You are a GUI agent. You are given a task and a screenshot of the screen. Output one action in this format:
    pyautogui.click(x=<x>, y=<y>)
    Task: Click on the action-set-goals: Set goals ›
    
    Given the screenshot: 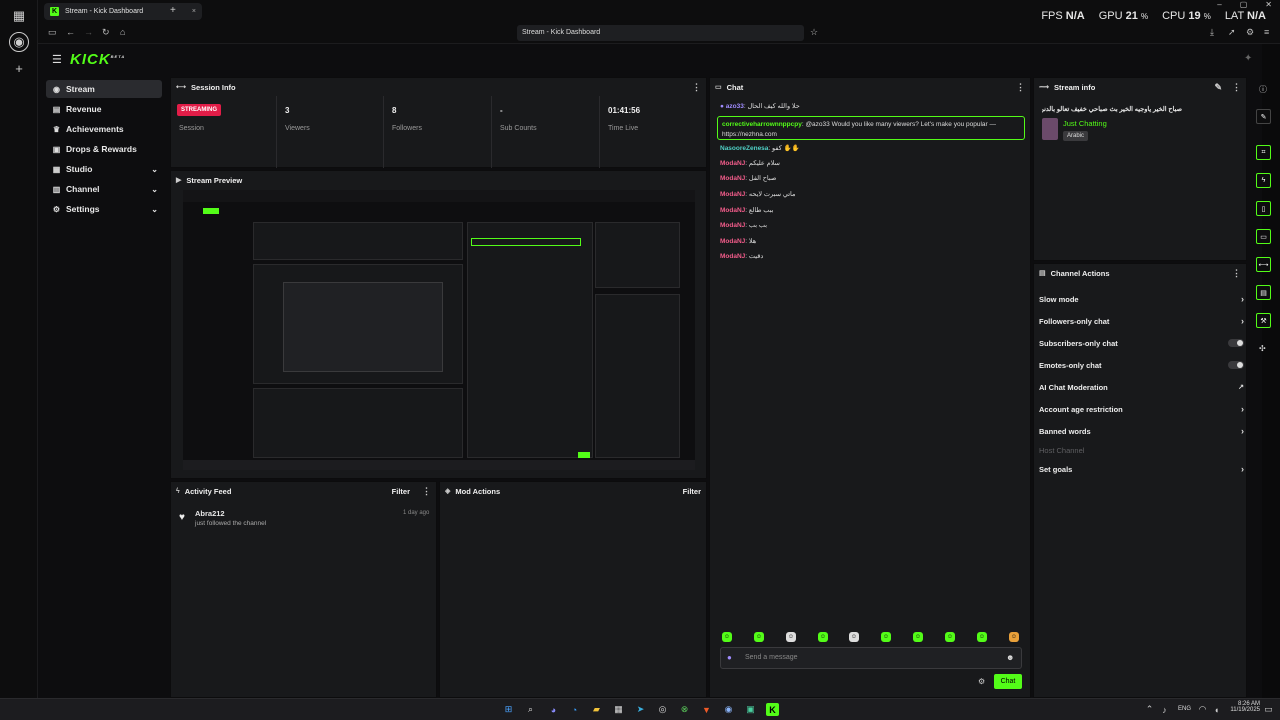 What is the action you would take?
    pyautogui.click(x=1141, y=469)
    